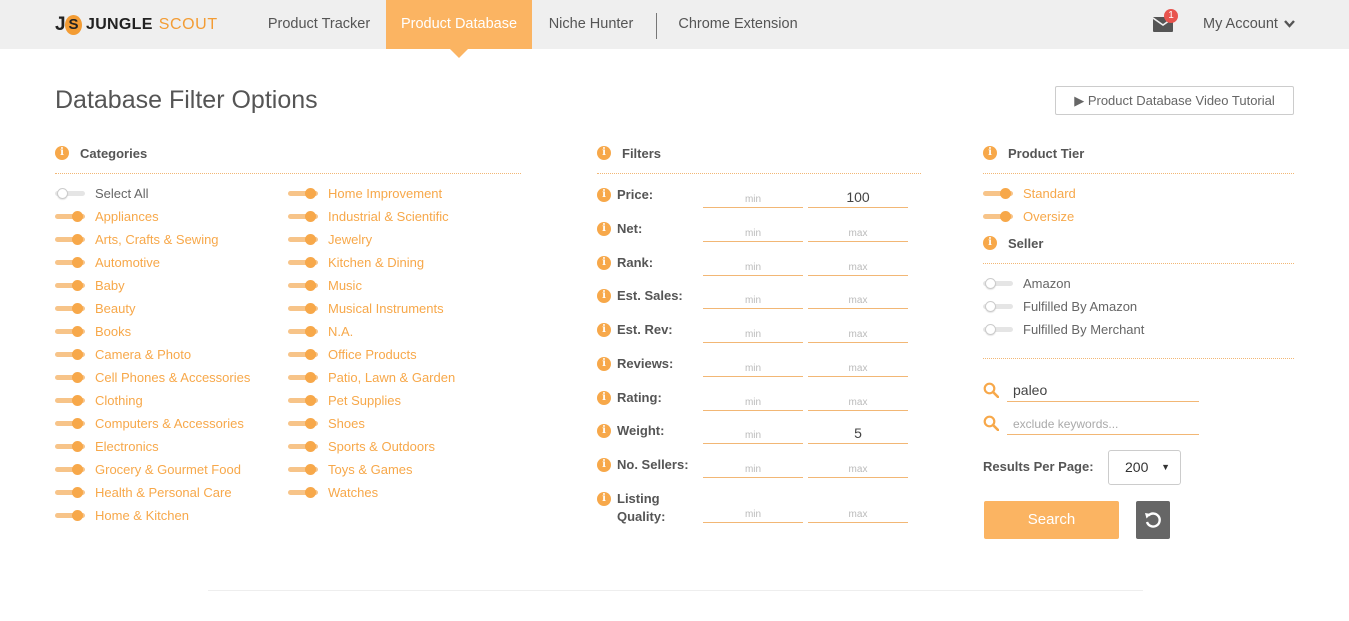 This screenshot has width=1349, height=621. What do you see at coordinates (388, 216) in the screenshot?
I see `toggle-label: Industrial & Scientific` at bounding box center [388, 216].